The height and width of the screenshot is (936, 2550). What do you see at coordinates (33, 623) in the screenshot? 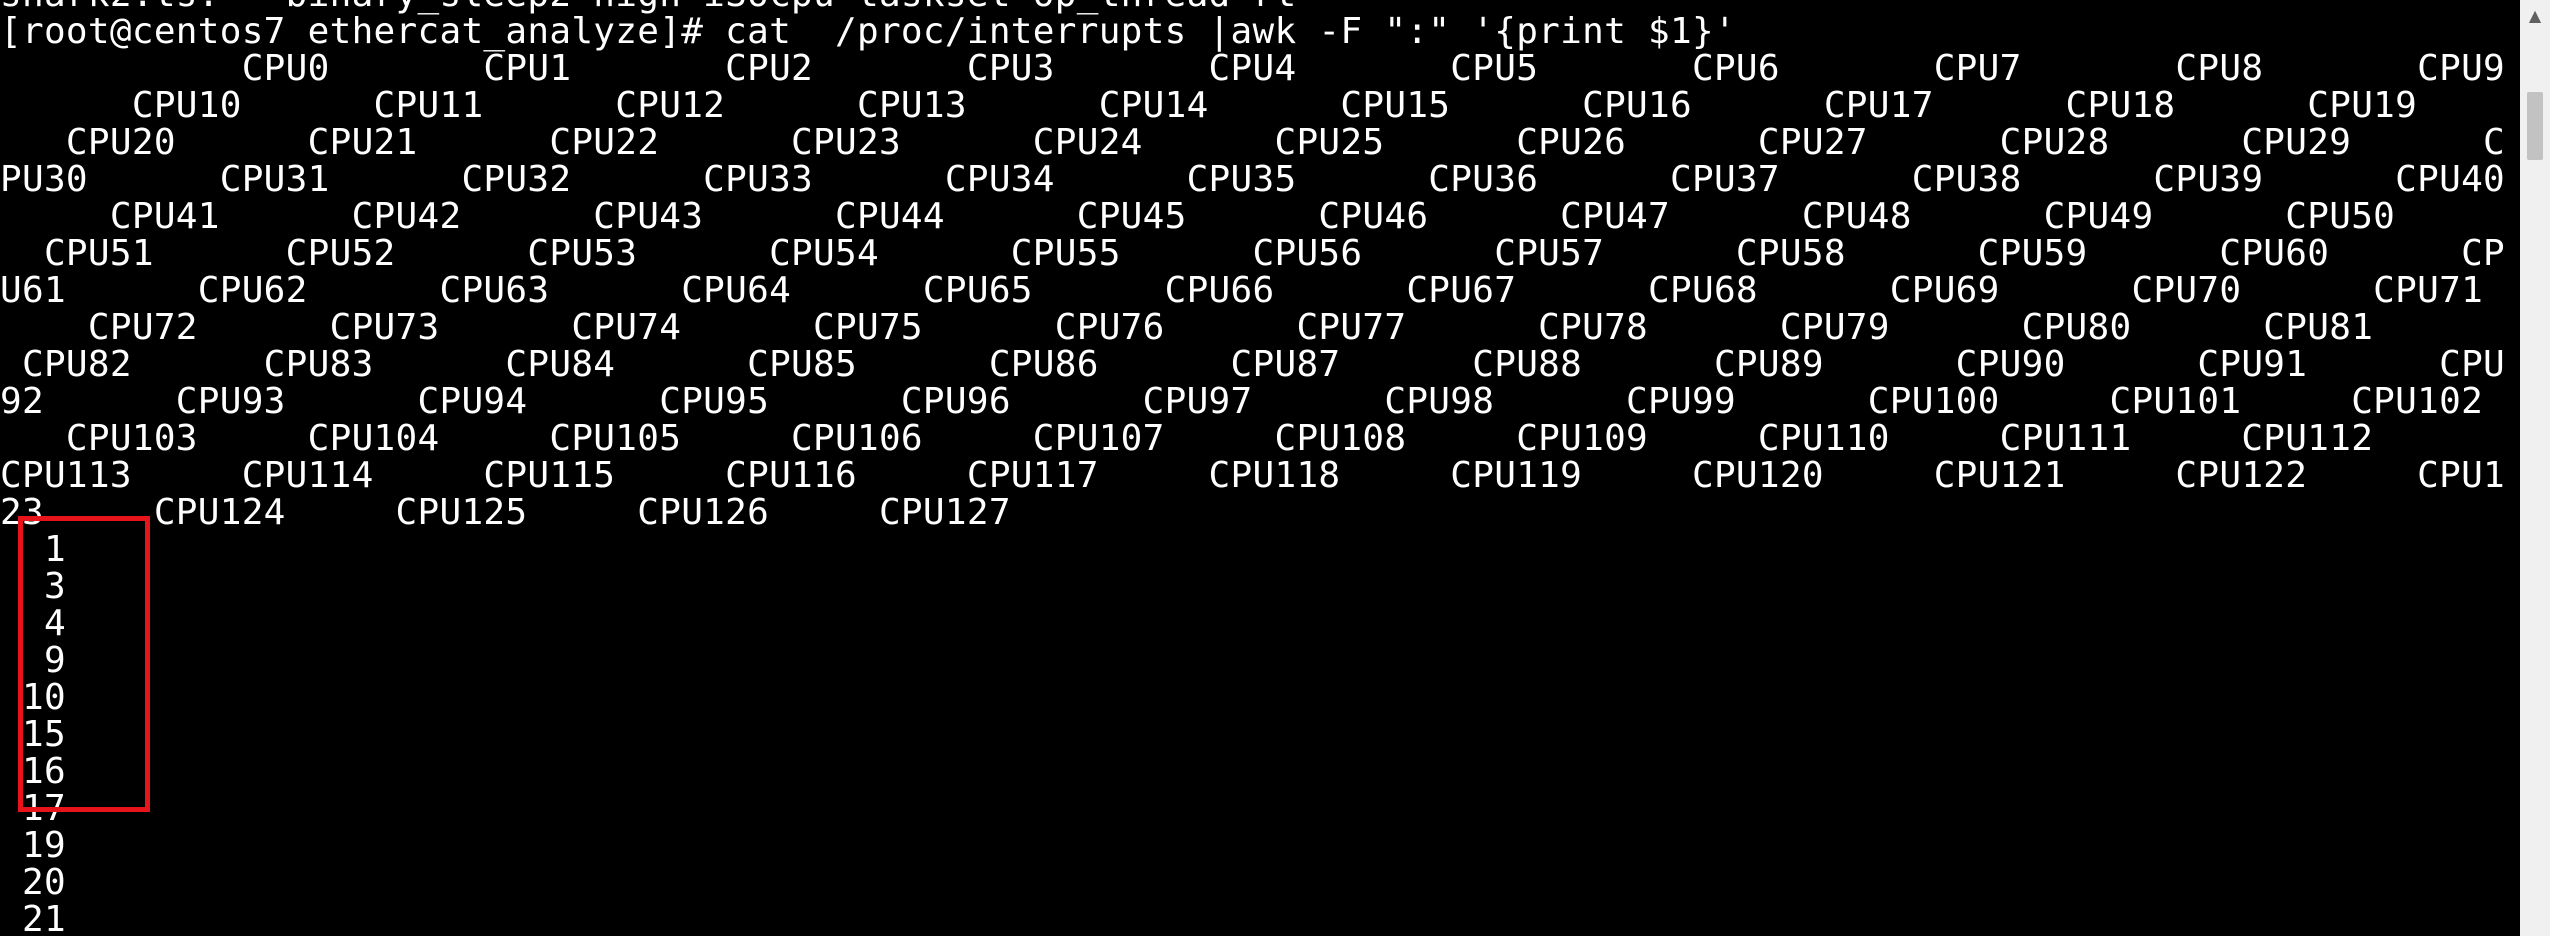
I see `irq-number: 4` at bounding box center [33, 623].